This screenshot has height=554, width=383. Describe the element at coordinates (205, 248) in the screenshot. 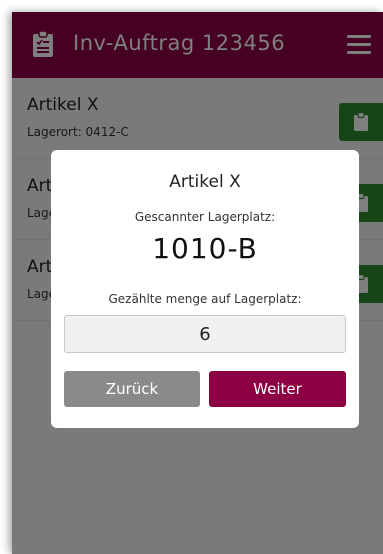

I see `scanned-location-value: 1010-B` at that location.